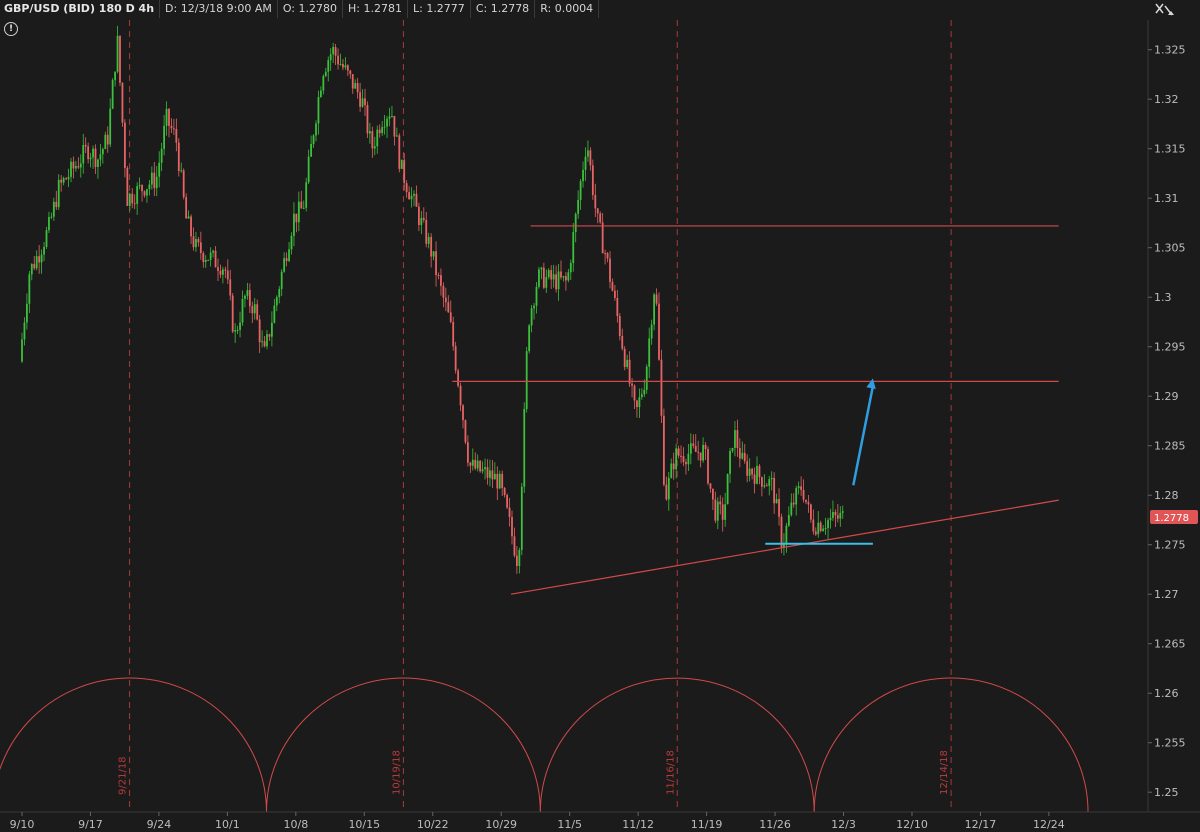 This screenshot has height=832, width=1200. Describe the element at coordinates (364, 824) in the screenshot. I see `x-tick-label: 10/15` at that location.